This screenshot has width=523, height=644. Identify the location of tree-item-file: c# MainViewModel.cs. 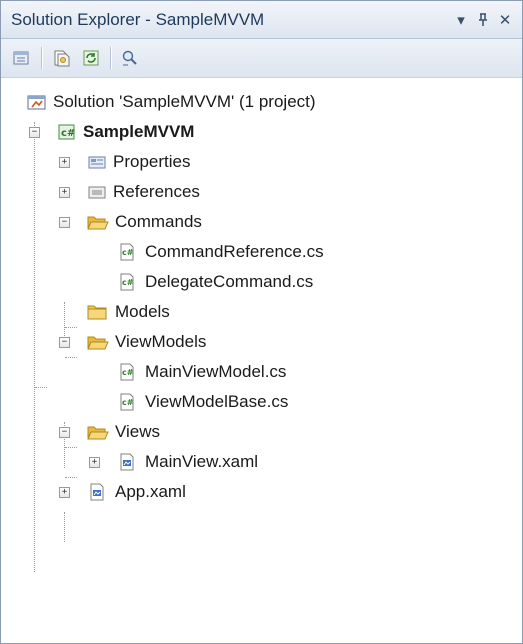
(261, 372).